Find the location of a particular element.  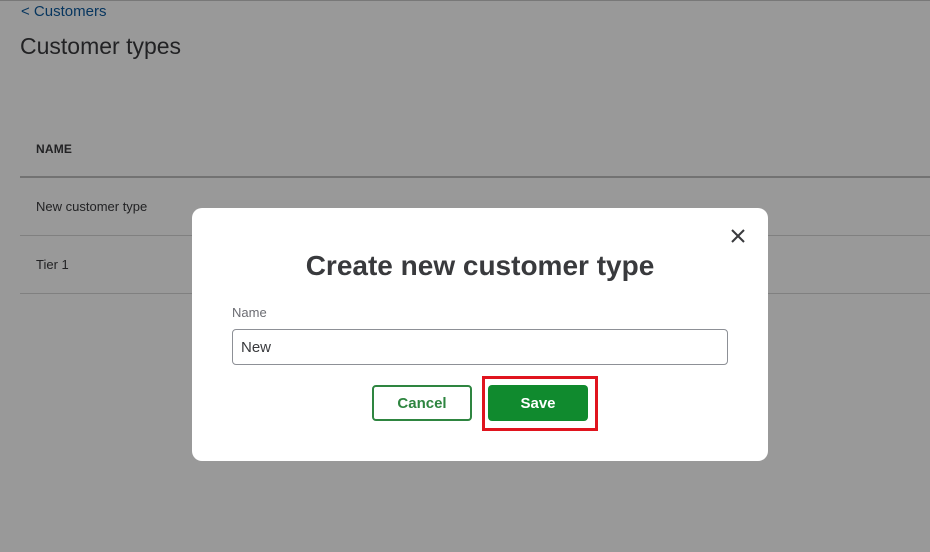

close-button is located at coordinates (738, 236).